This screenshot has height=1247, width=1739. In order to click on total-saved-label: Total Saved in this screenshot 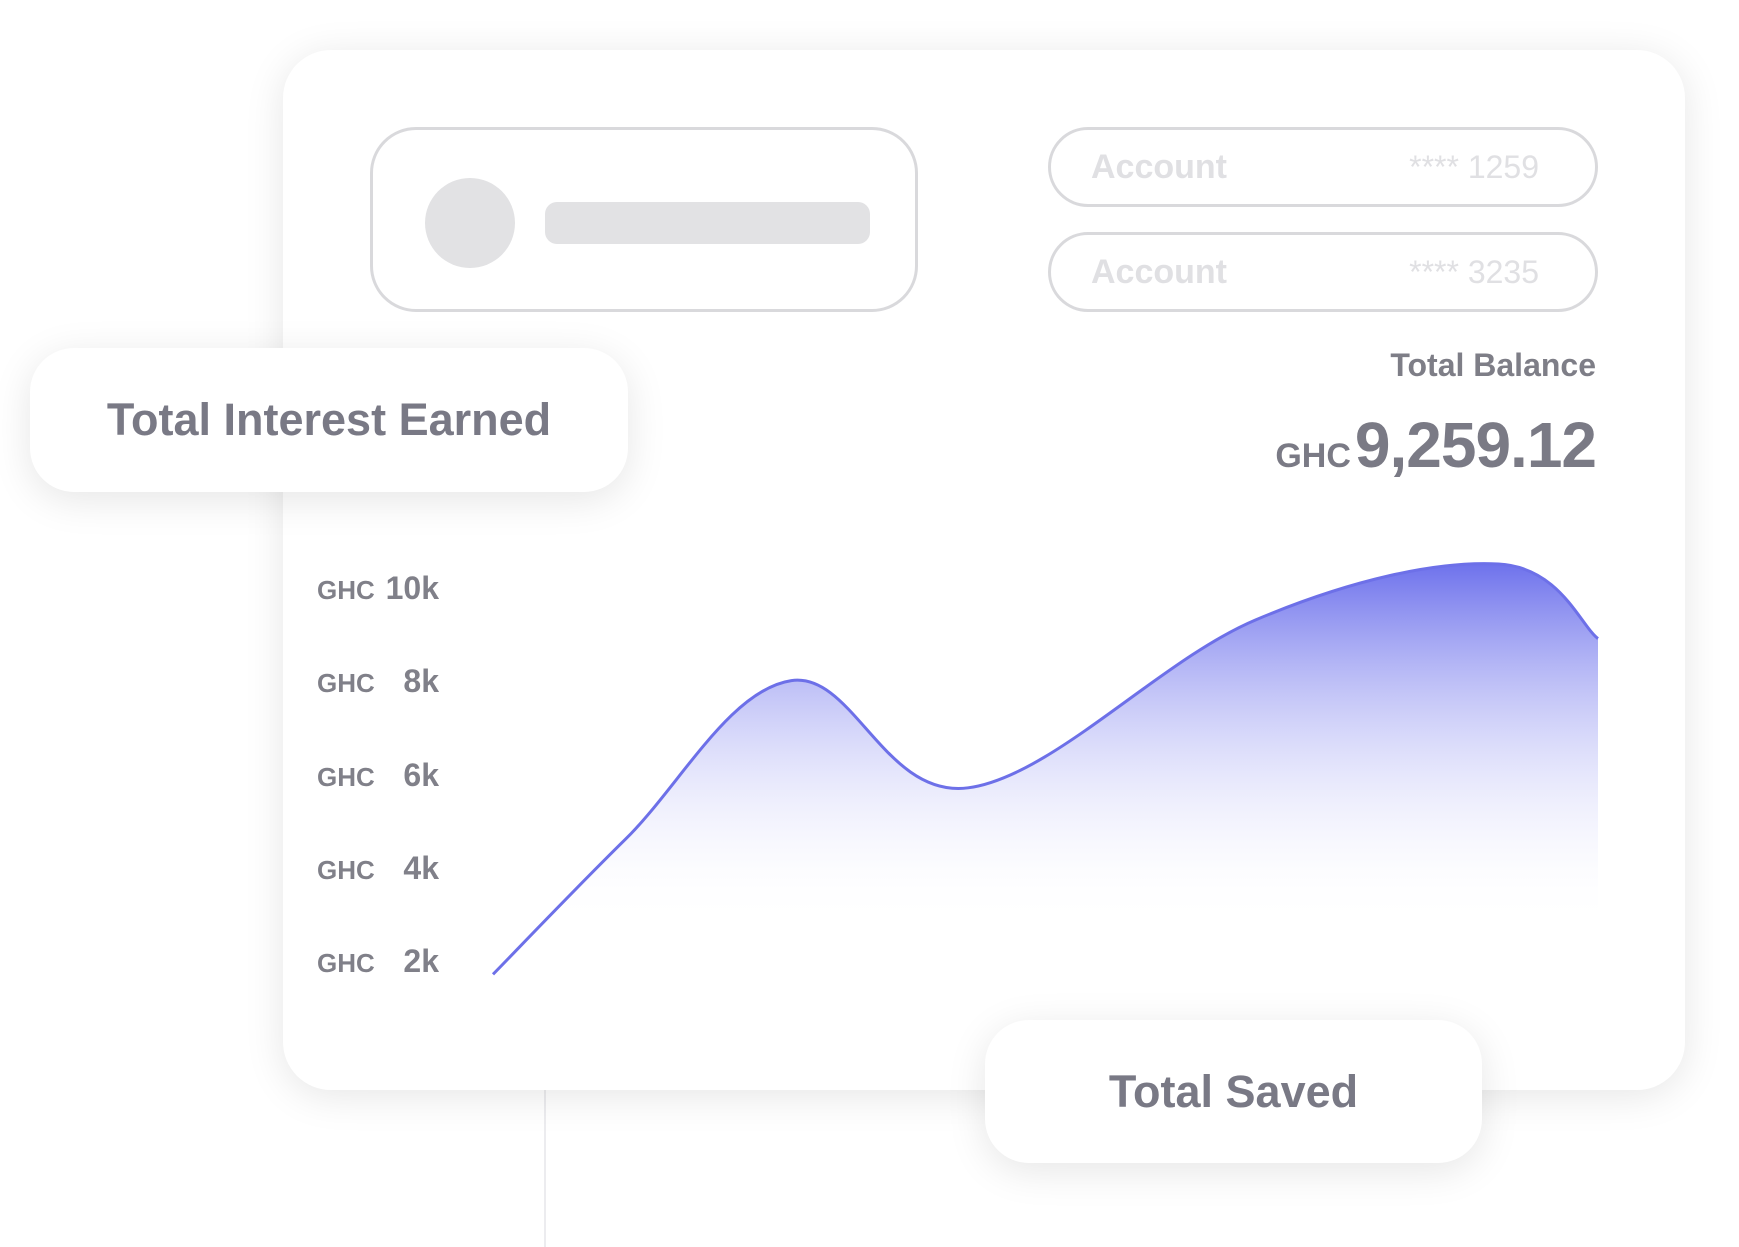, I will do `click(1233, 1091)`.